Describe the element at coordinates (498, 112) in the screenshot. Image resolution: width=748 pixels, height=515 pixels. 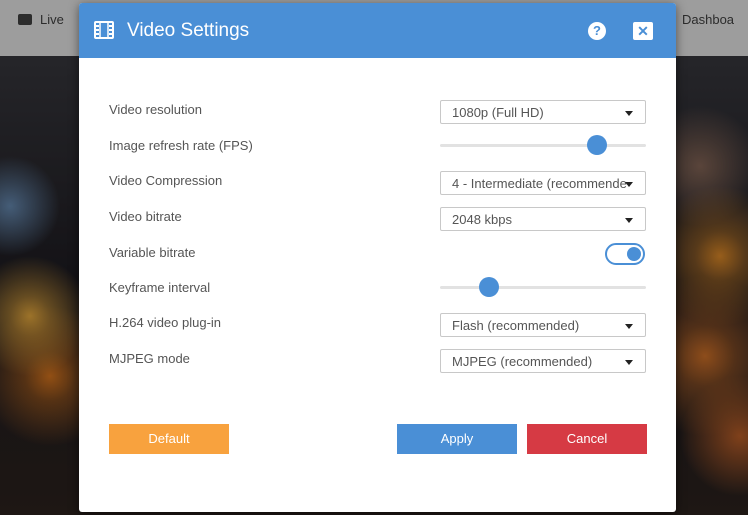
I see `video-resolution-value: 1080p (Full HD)` at that location.